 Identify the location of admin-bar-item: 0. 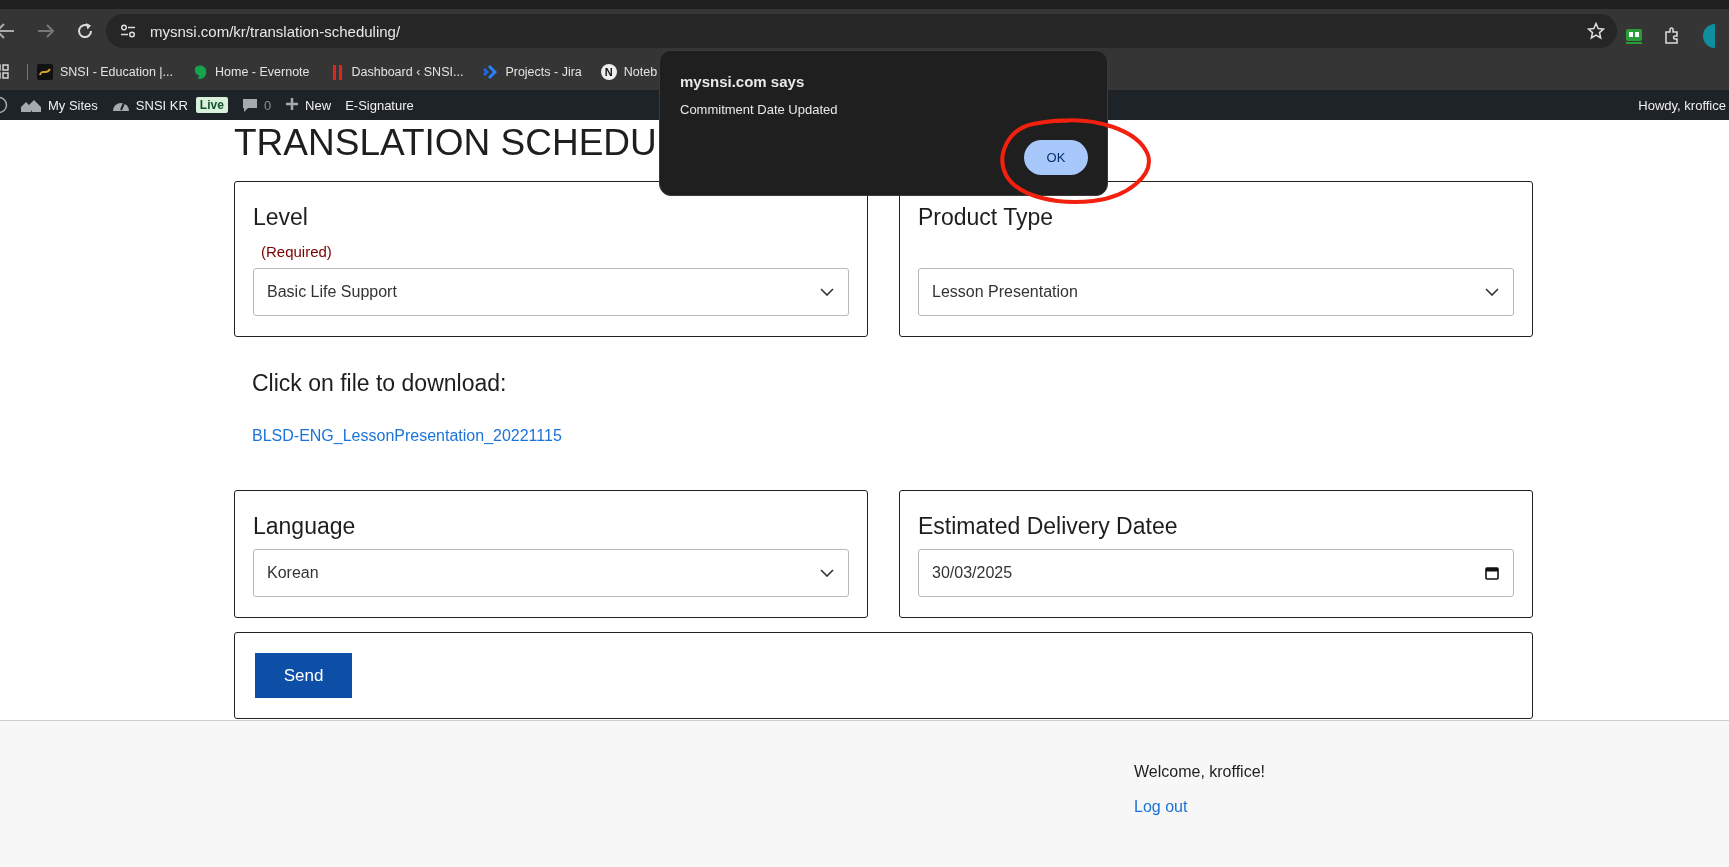
(256, 105).